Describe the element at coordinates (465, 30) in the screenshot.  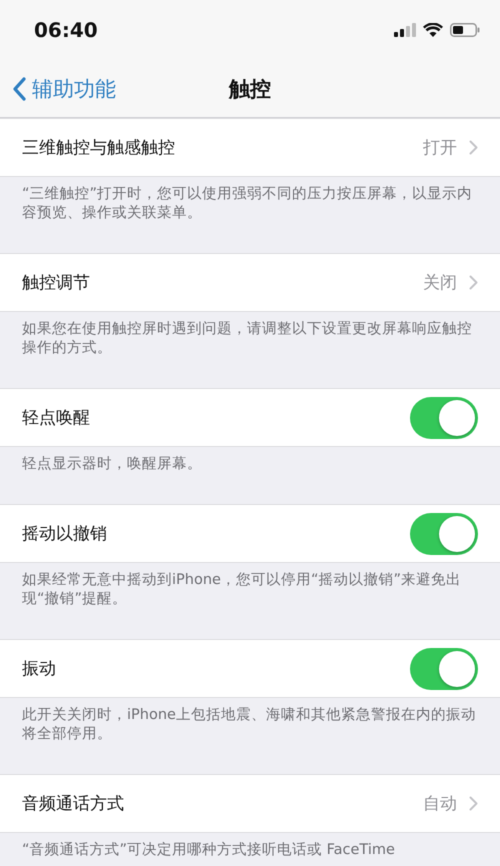
I see `battery-icon` at that location.